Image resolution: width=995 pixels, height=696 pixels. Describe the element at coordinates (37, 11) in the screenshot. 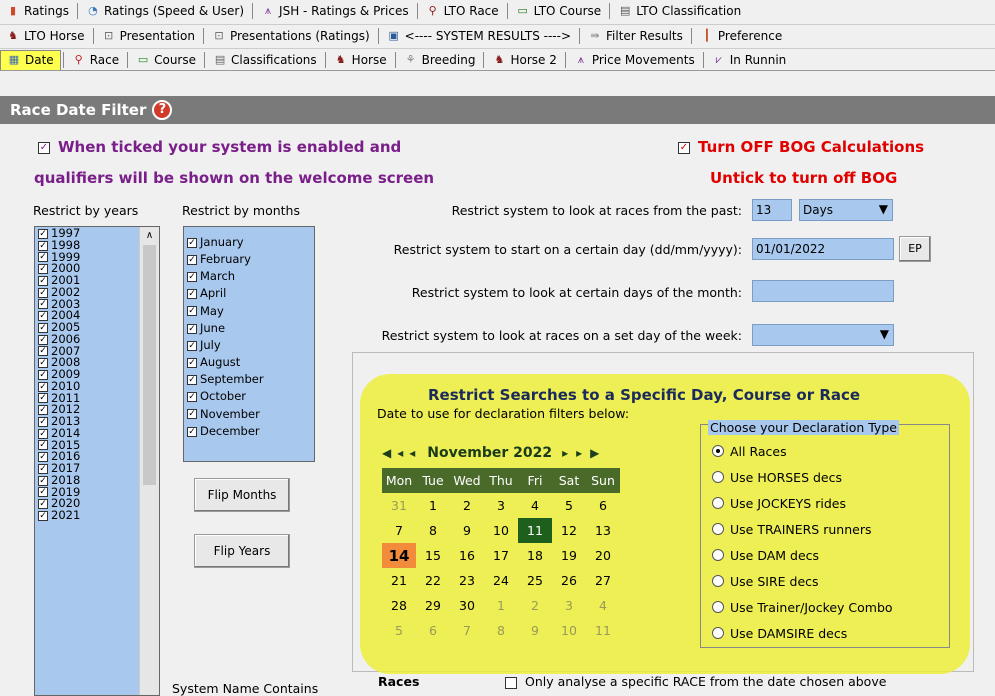

I see `tab-ratings: ▮ Ratings` at that location.